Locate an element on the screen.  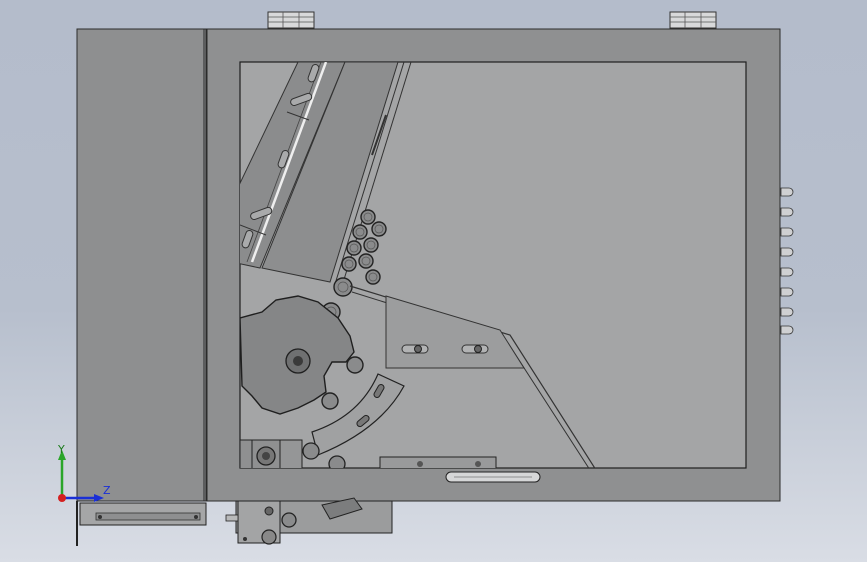
base-bracket is located at coordinates (234, 521).